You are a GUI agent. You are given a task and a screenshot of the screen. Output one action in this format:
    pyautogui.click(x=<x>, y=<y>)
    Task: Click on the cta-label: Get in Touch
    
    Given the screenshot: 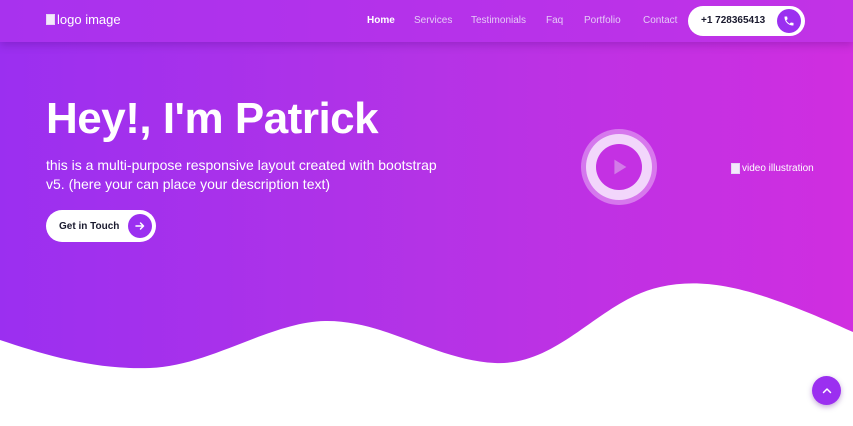 What is the action you would take?
    pyautogui.click(x=89, y=226)
    